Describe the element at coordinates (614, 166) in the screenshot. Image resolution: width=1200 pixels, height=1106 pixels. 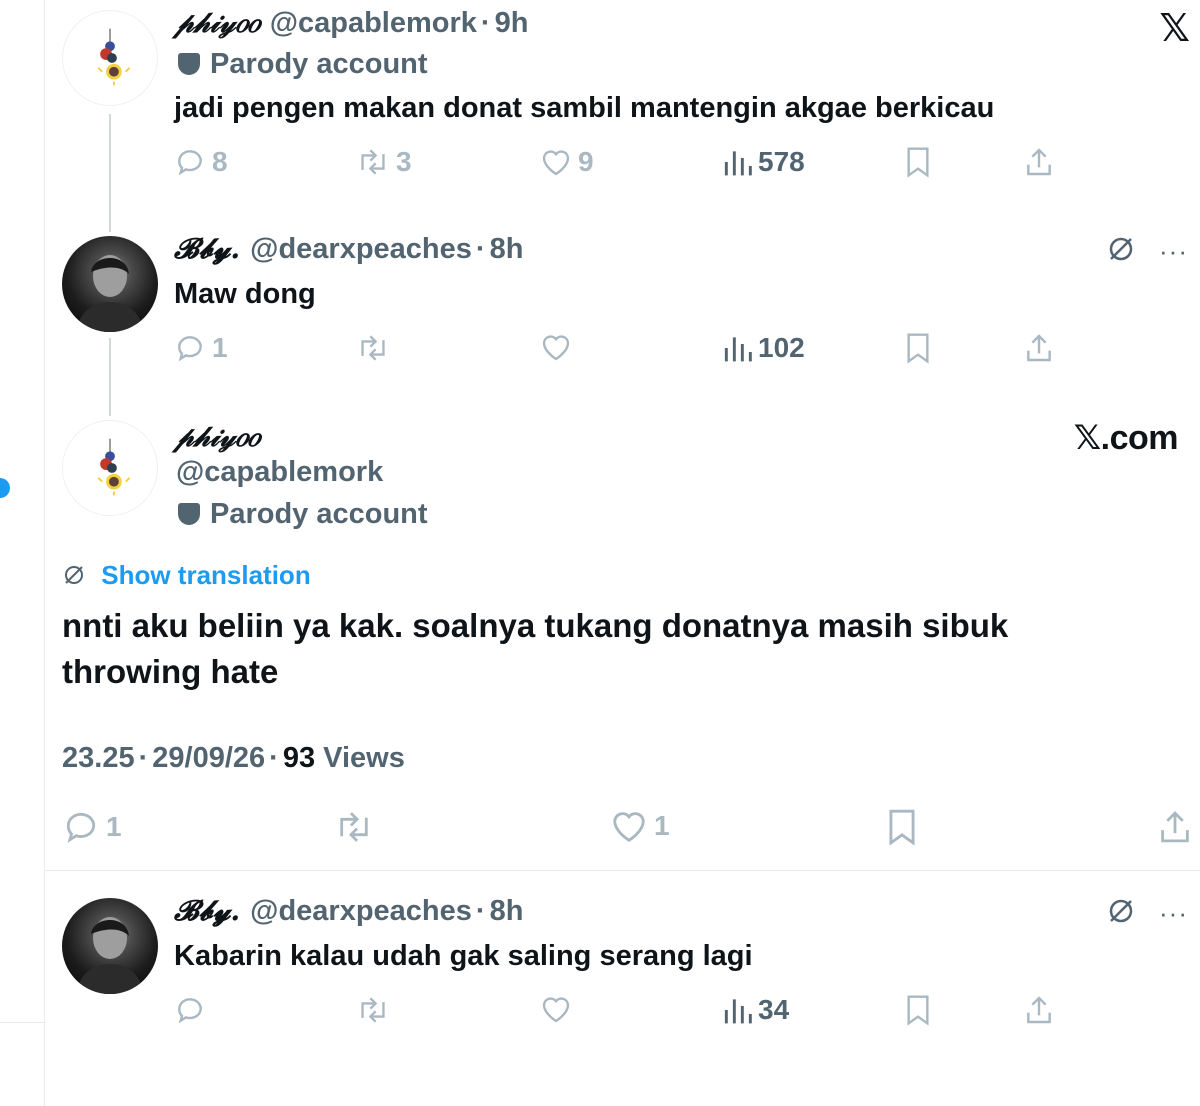
I see `tweet-actions: 8 3 9 578` at that location.